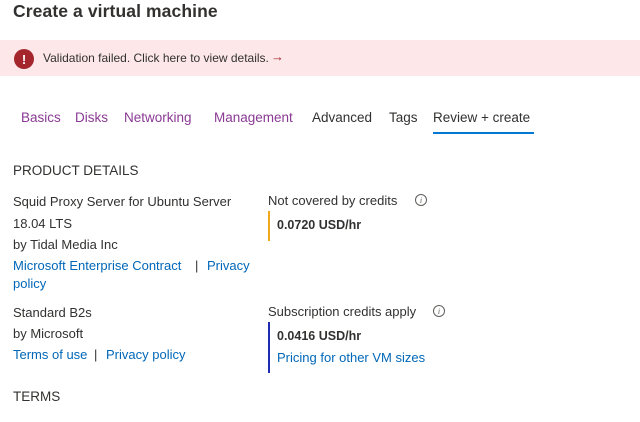 The height and width of the screenshot is (422, 640). What do you see at coordinates (277, 56) in the screenshot?
I see `arrow-right-icon: →` at bounding box center [277, 56].